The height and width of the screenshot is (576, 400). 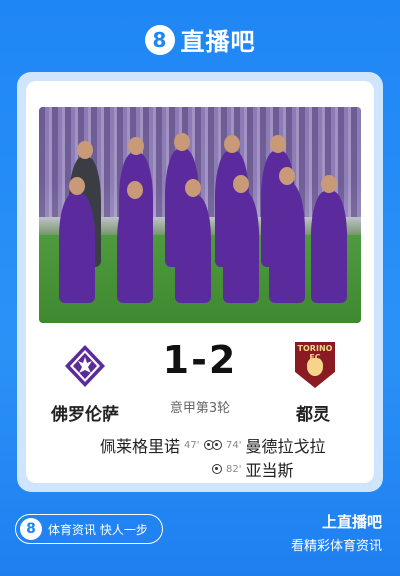 What do you see at coordinates (218, 42) in the screenshot?
I see `brand-name: 直播吧` at bounding box center [218, 42].